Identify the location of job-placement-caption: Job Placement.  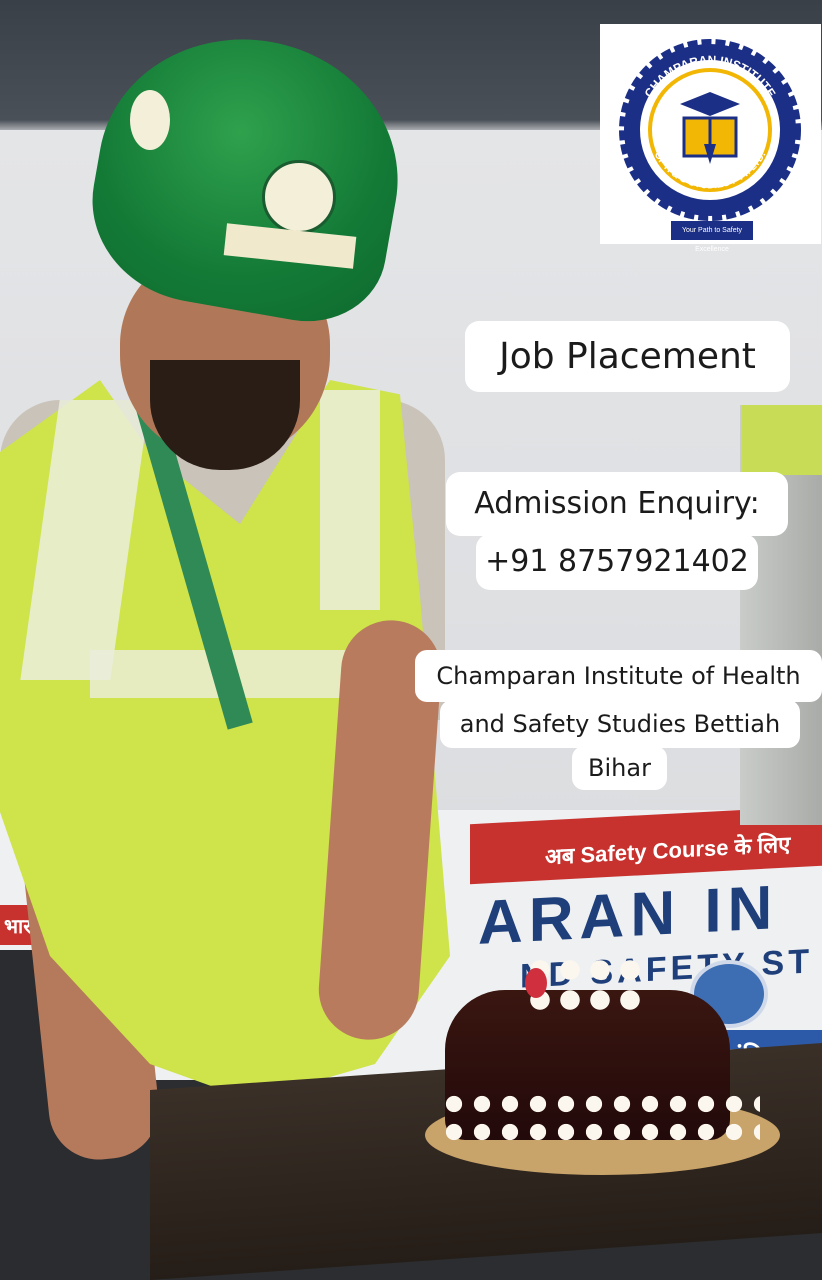
(627, 356).